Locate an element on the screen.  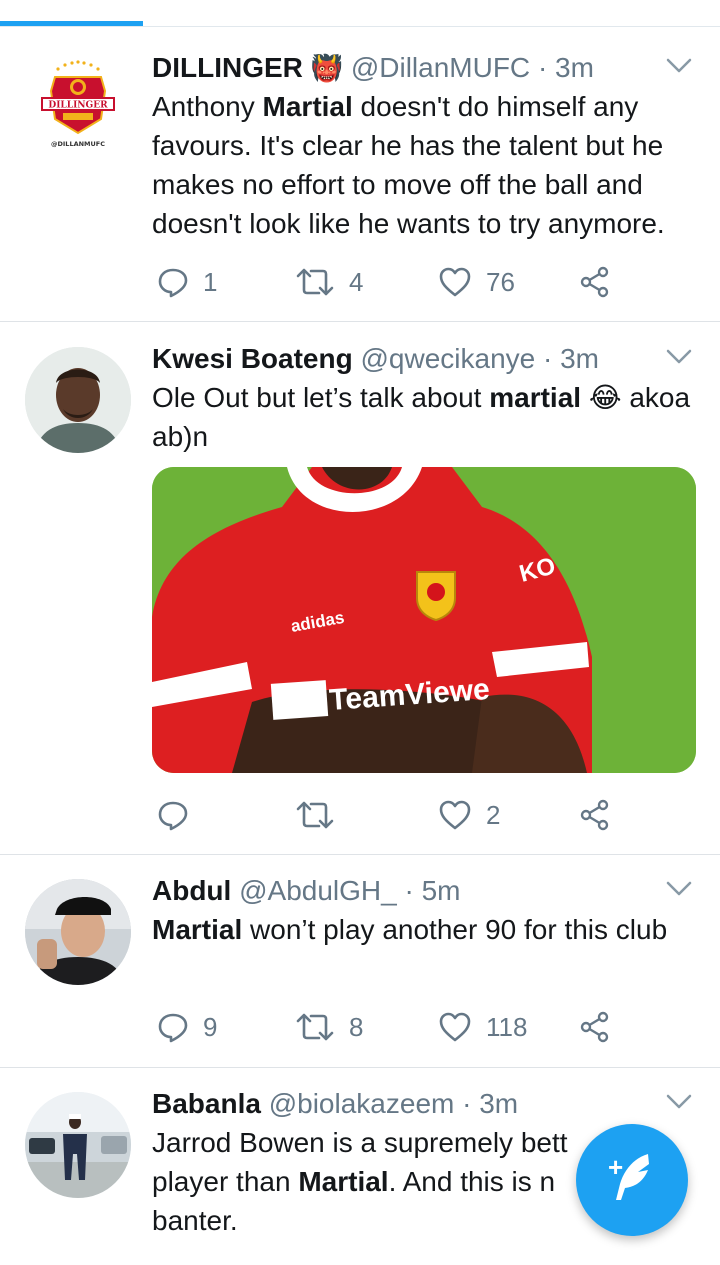
display-name: Abdul is located at coordinates (191, 890).